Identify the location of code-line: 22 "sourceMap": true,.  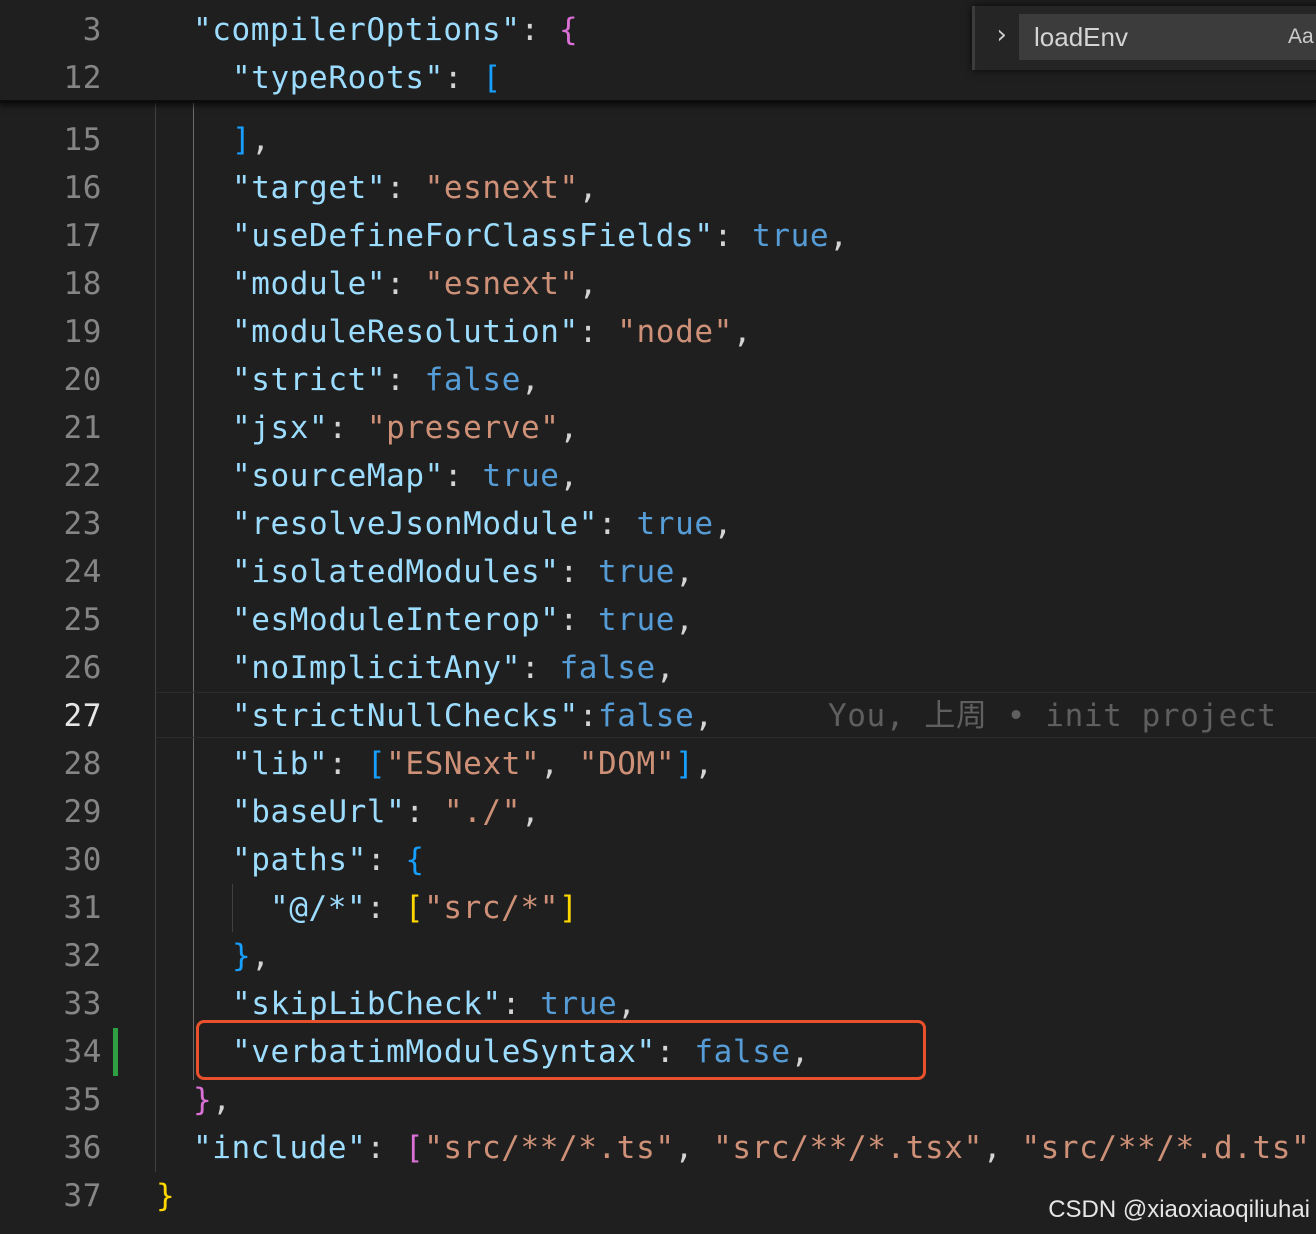
(658, 476).